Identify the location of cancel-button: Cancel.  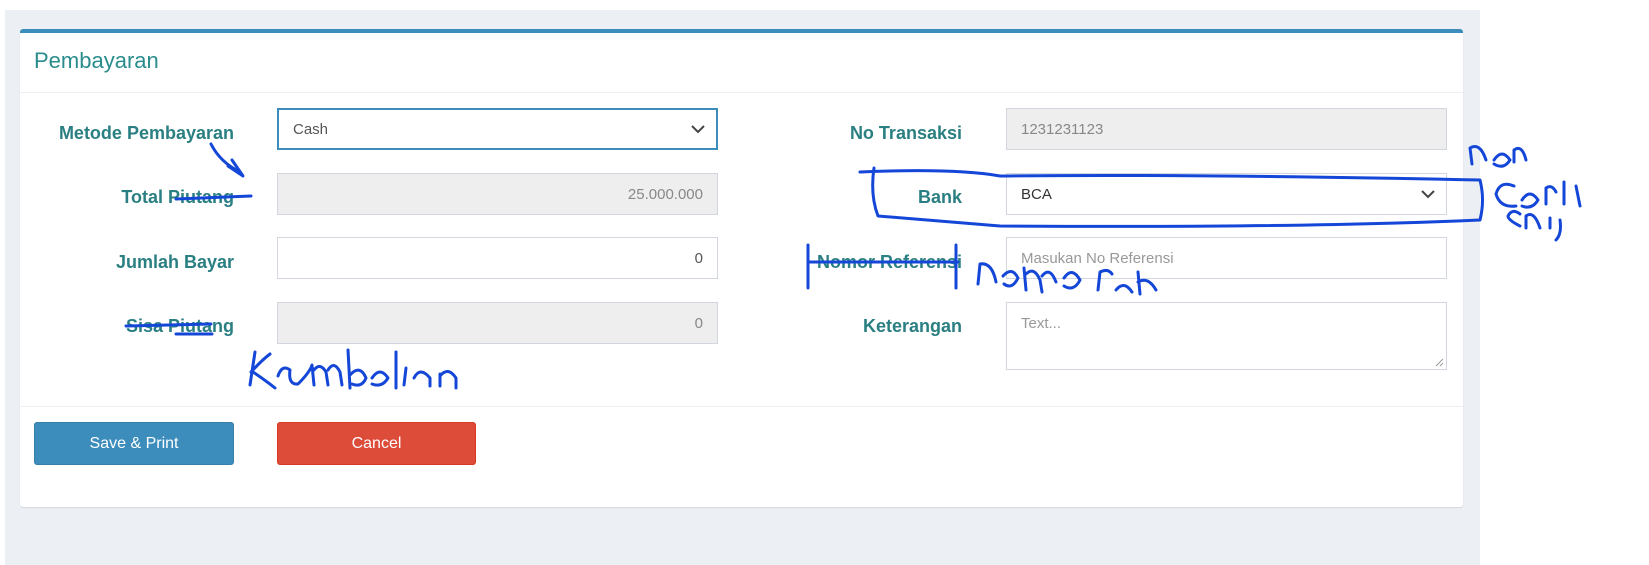
(376, 443).